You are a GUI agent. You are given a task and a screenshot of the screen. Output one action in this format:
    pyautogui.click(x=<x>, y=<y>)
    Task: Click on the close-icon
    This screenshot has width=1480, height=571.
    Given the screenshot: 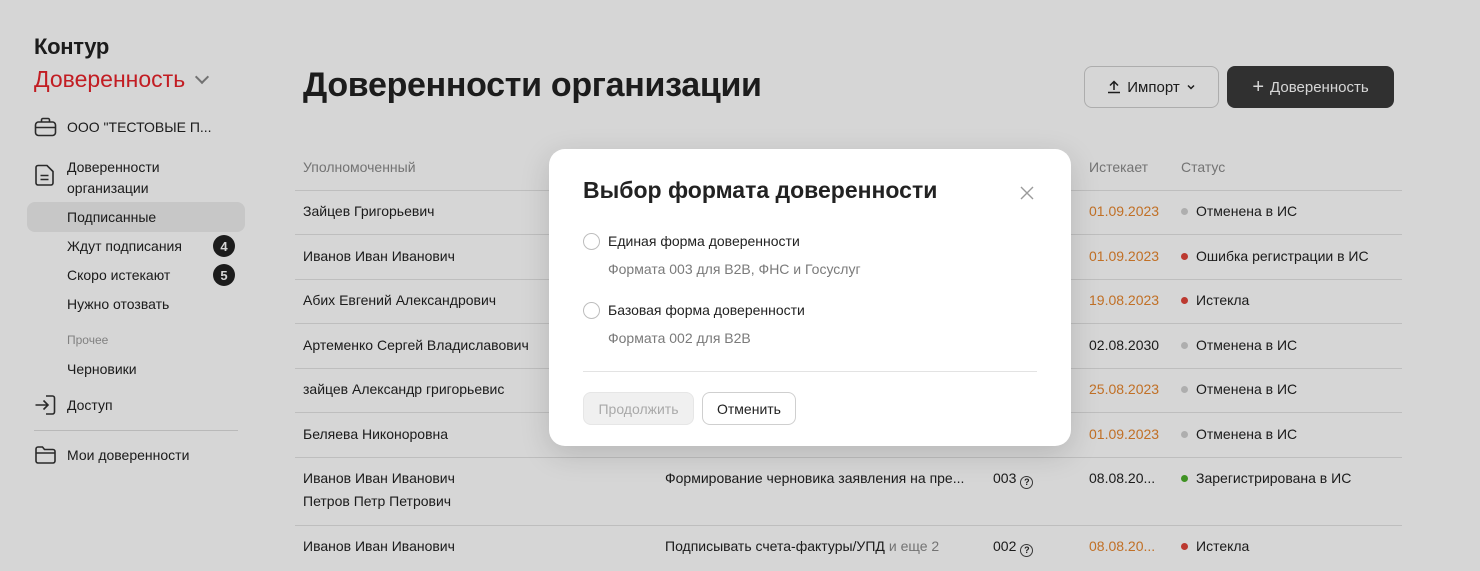 What is the action you would take?
    pyautogui.click(x=1027, y=193)
    